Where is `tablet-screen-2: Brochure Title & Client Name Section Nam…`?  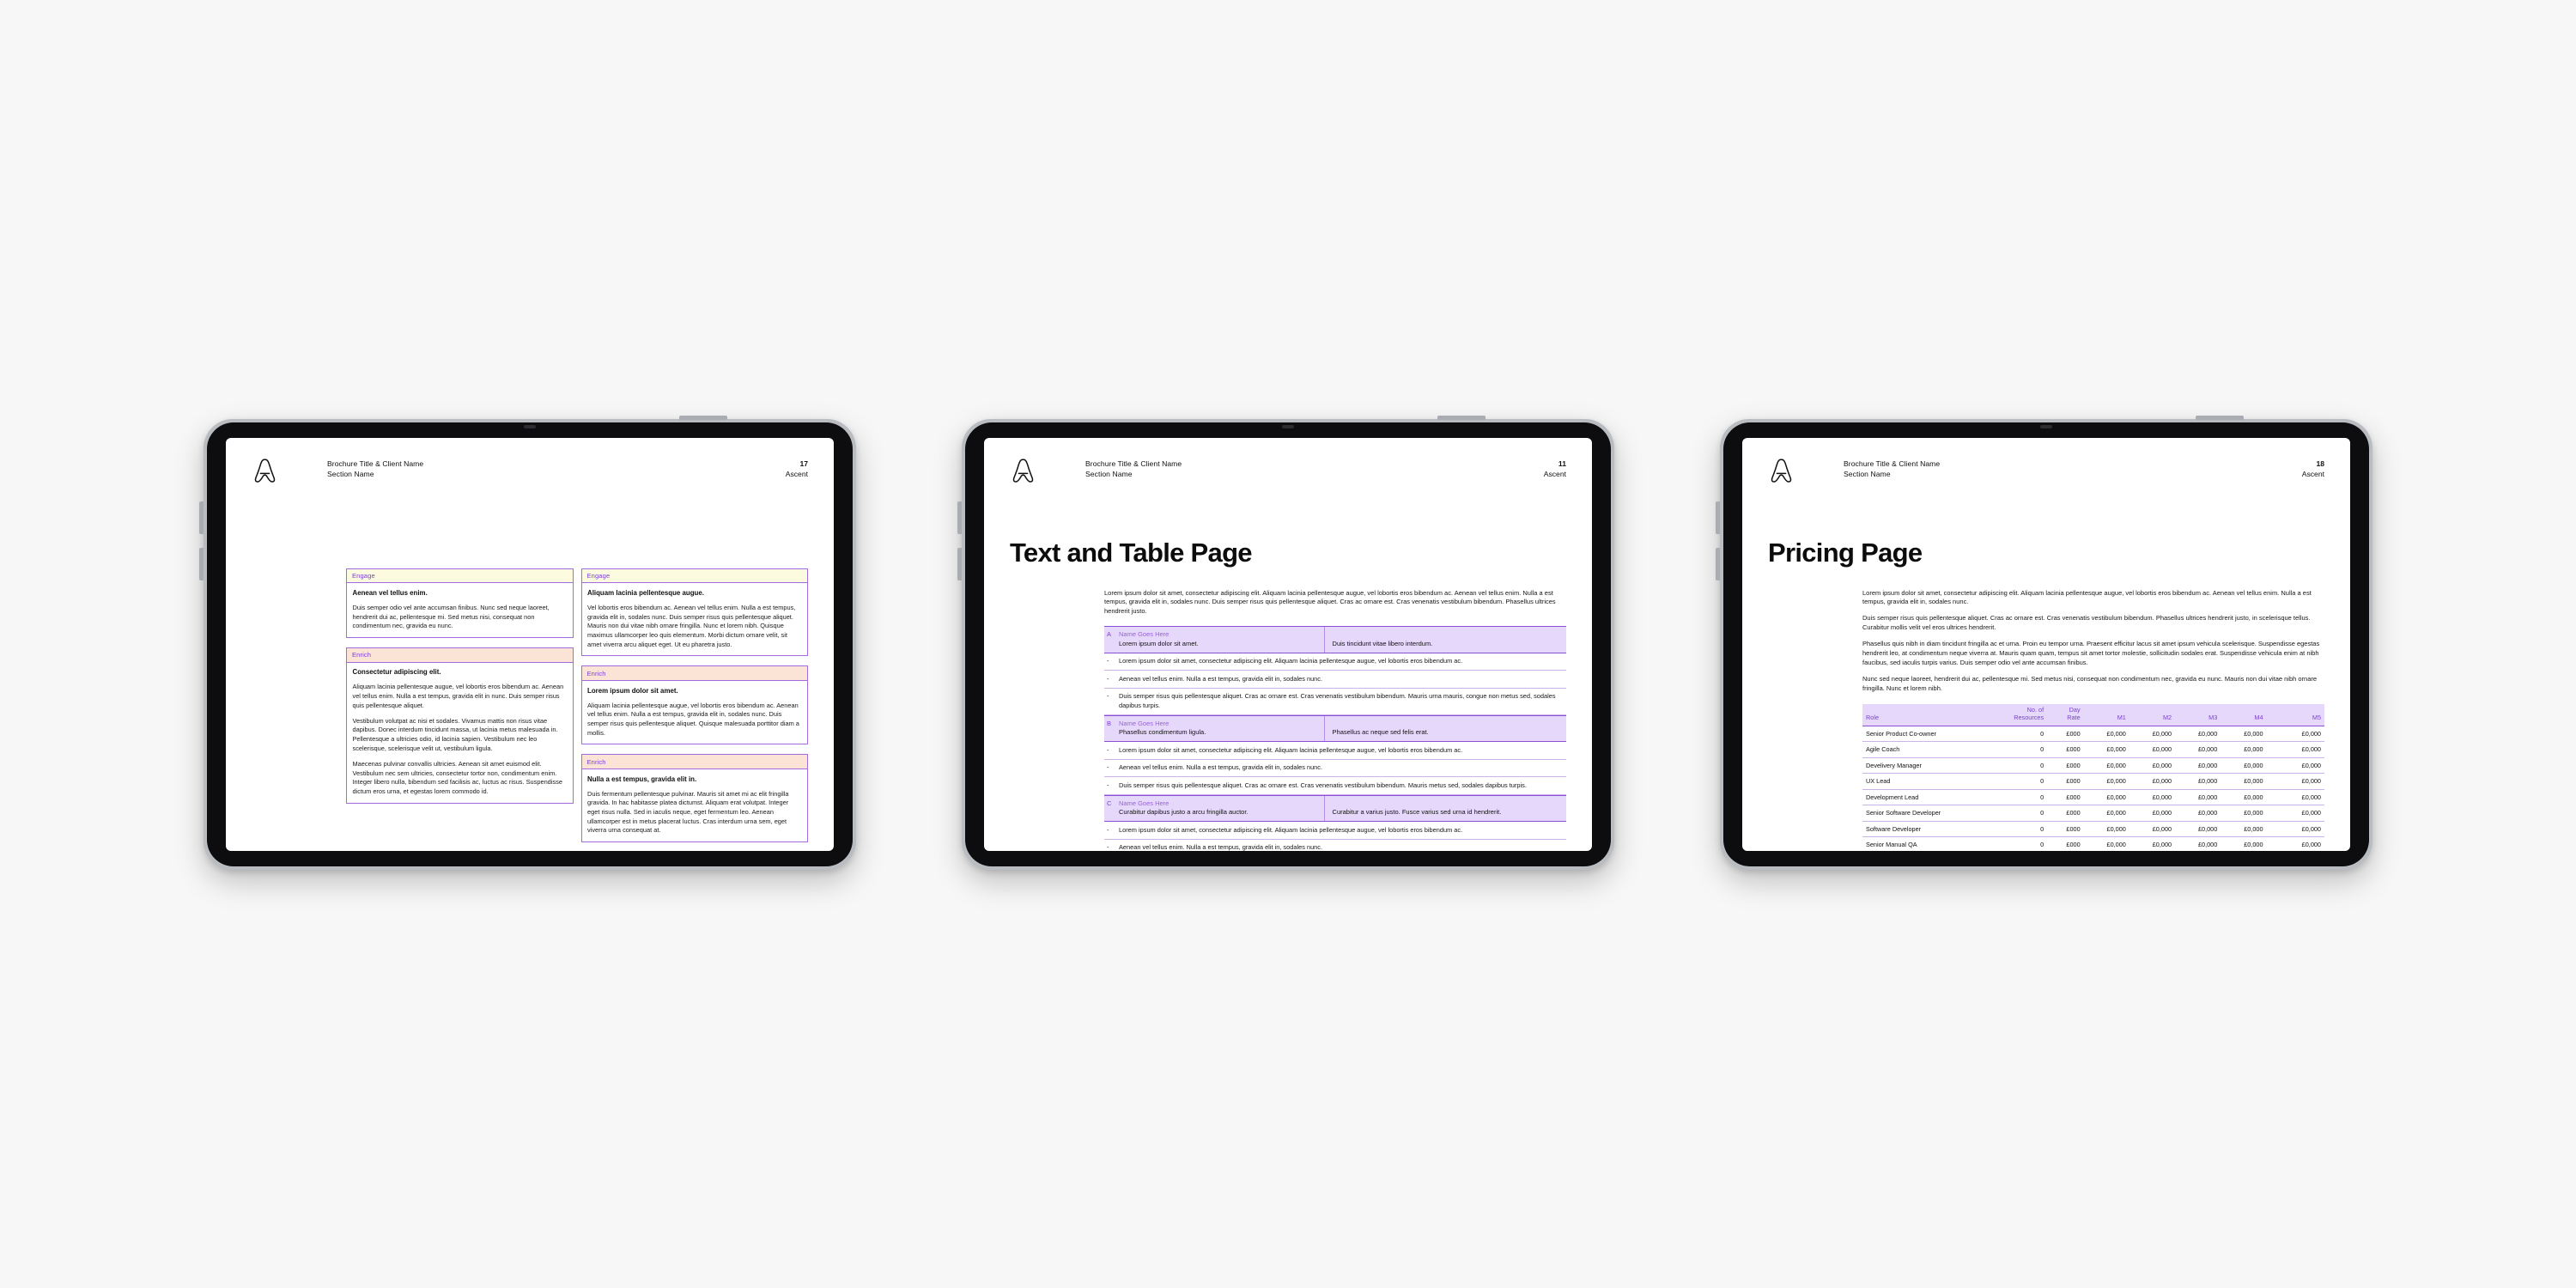 tablet-screen-2: Brochure Title & Client Name Section Nam… is located at coordinates (1288, 644).